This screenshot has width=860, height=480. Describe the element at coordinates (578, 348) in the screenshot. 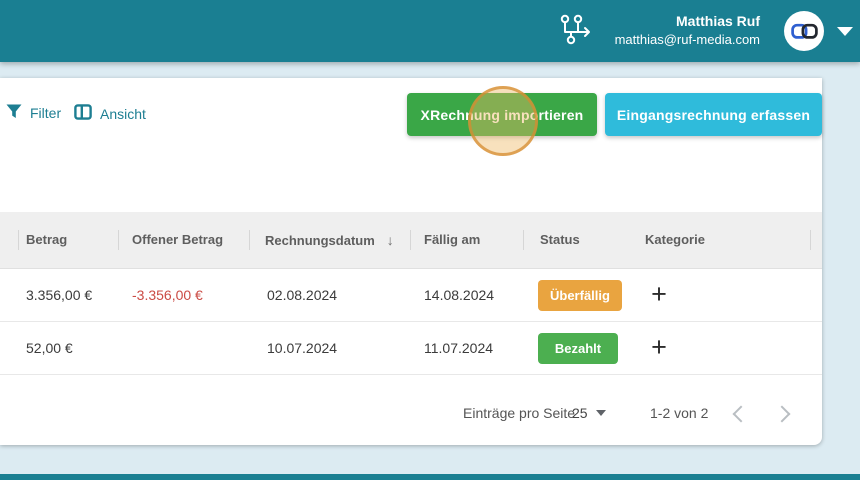

I see `status-badge-paid: Bezahlt` at that location.